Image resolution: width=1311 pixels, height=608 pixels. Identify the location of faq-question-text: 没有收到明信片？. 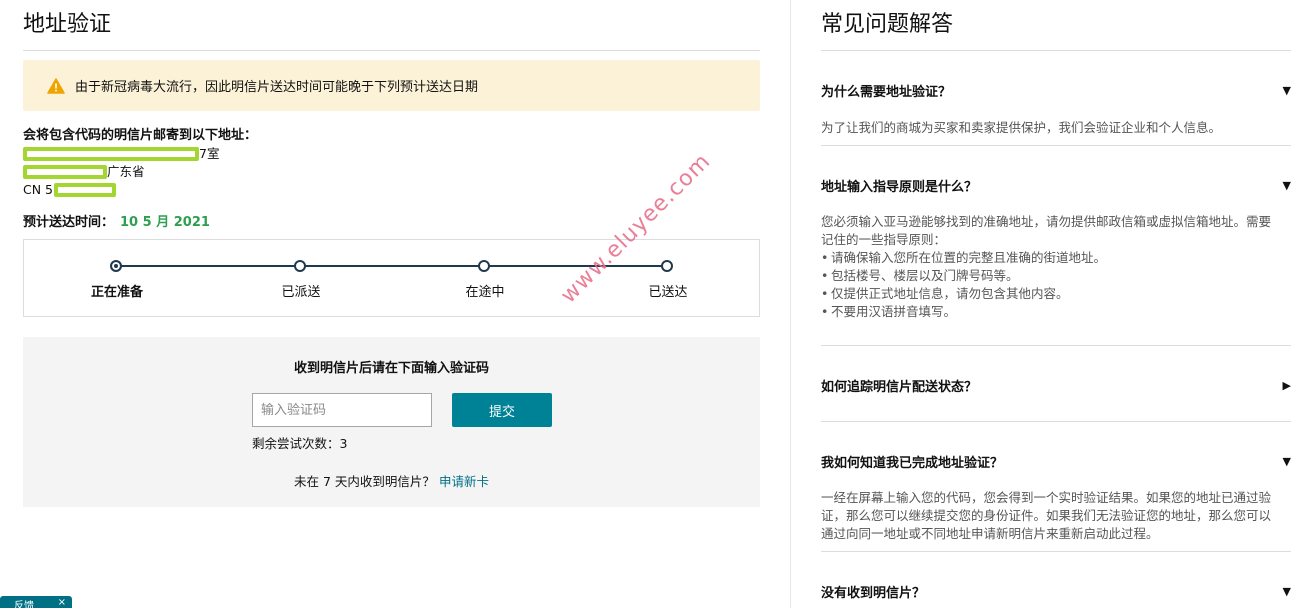
(873, 593).